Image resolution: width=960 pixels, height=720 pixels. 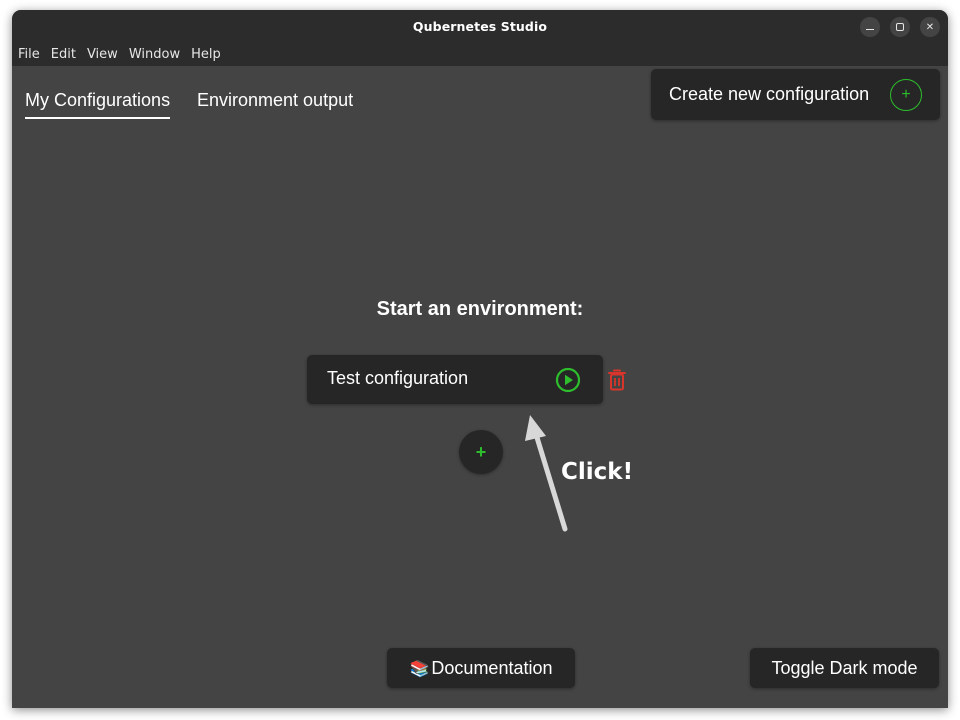 I want to click on plus-circle-icon: +, so click(x=906, y=95).